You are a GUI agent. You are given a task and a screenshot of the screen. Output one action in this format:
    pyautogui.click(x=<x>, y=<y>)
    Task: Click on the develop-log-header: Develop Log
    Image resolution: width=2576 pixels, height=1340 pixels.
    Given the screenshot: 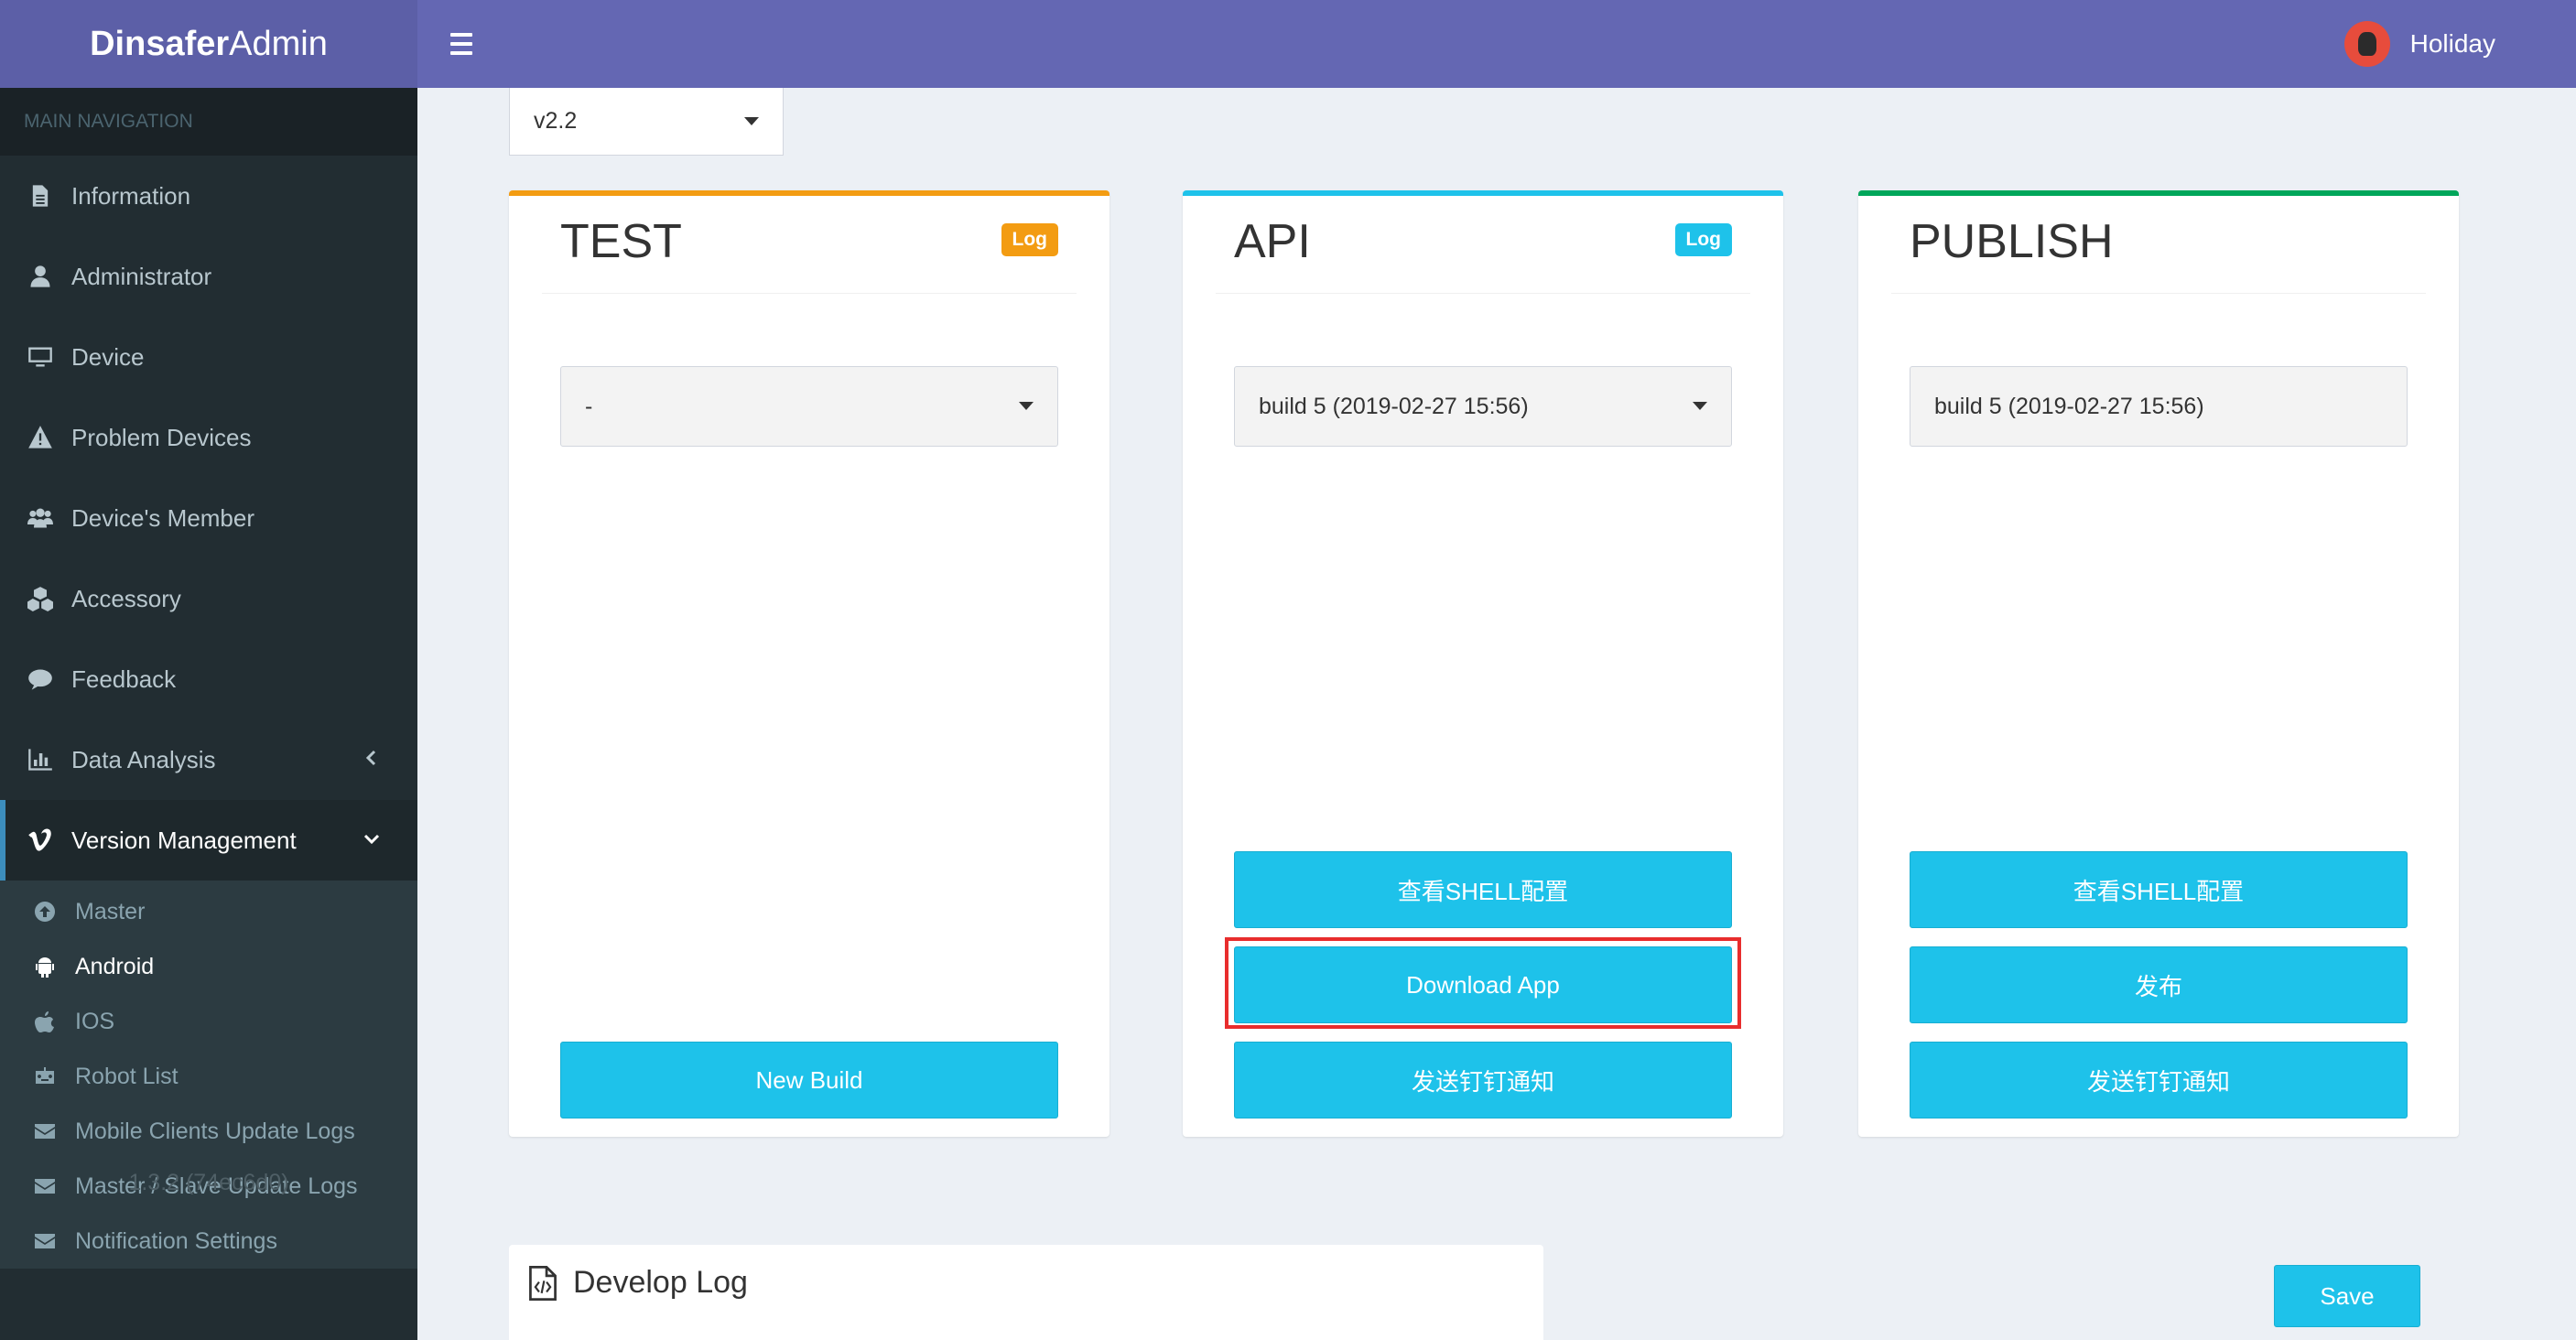 What is the action you would take?
    pyautogui.click(x=637, y=1283)
    